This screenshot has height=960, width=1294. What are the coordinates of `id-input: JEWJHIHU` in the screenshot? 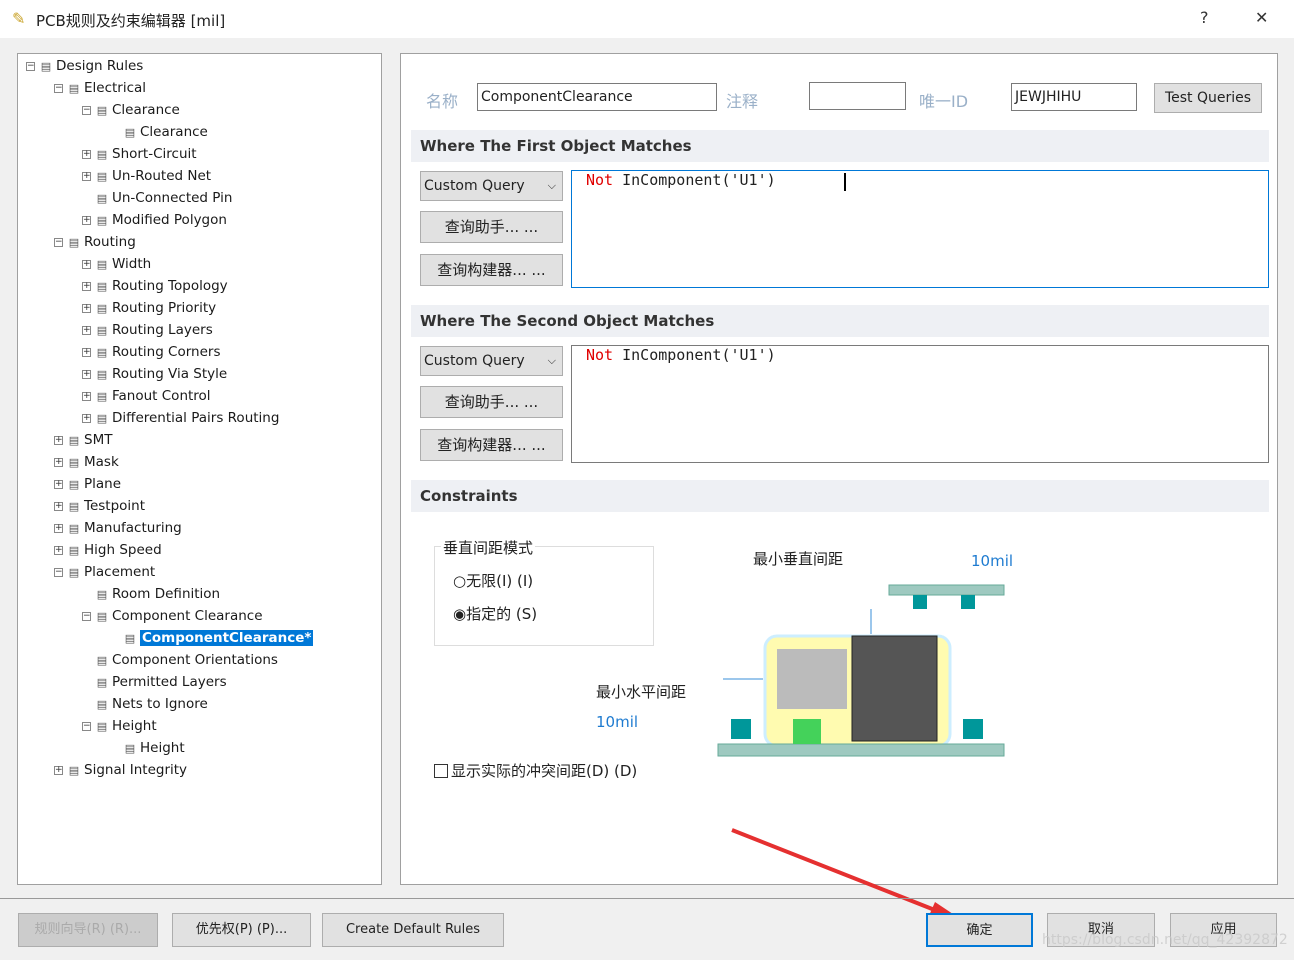 It's located at (1074, 97).